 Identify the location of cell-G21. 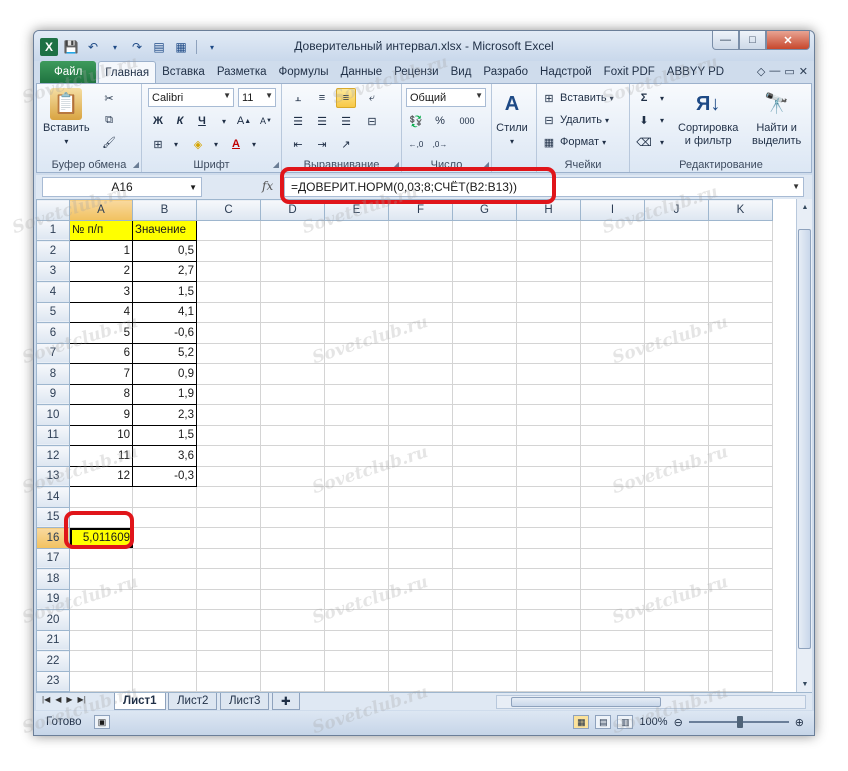
(484, 640).